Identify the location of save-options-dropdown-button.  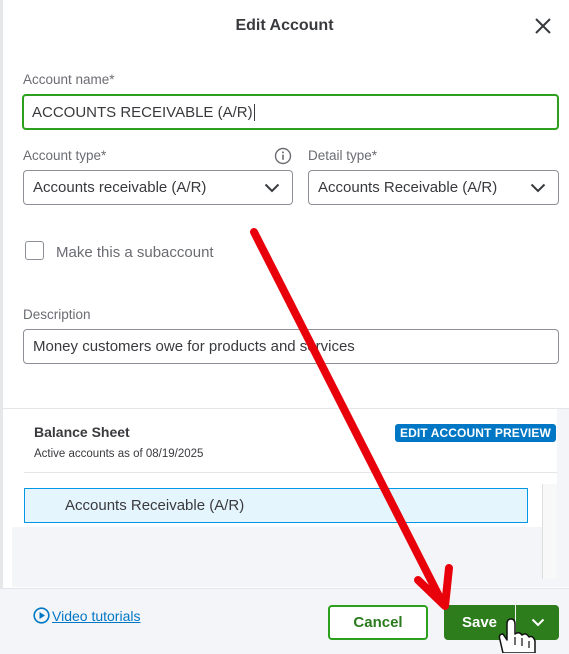
(537, 622).